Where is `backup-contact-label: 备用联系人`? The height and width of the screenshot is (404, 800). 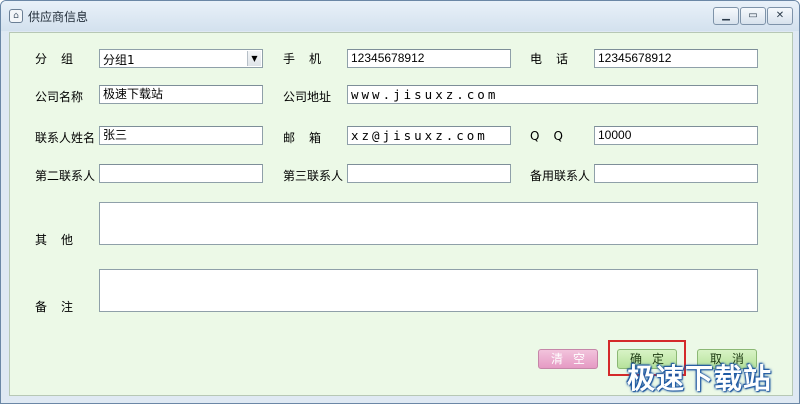 backup-contact-label: 备用联系人 is located at coordinates (560, 176).